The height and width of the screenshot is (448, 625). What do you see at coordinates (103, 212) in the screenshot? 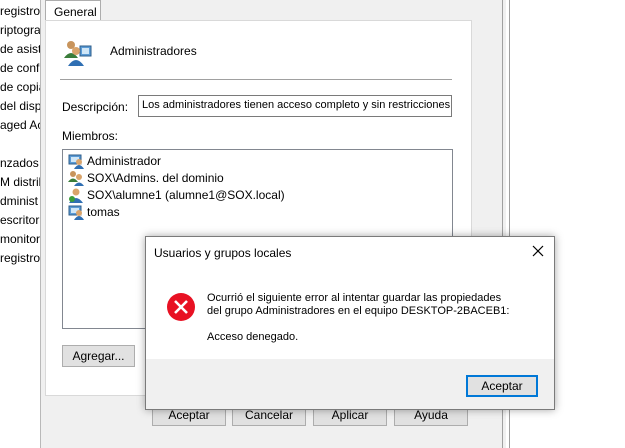
I see `member-name: tomas` at bounding box center [103, 212].